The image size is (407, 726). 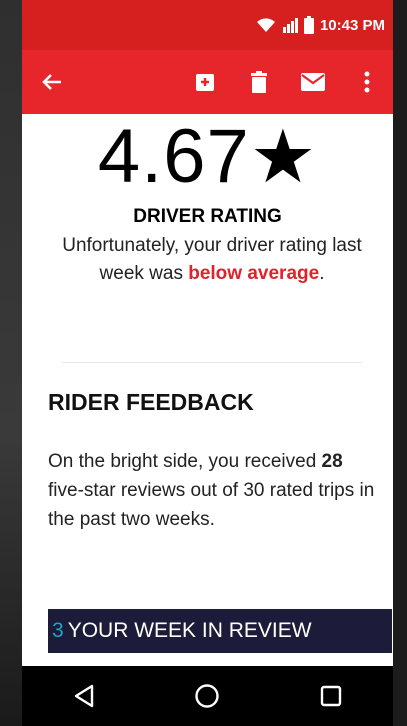 I want to click on rating-message-highlight: below average, so click(x=254, y=273).